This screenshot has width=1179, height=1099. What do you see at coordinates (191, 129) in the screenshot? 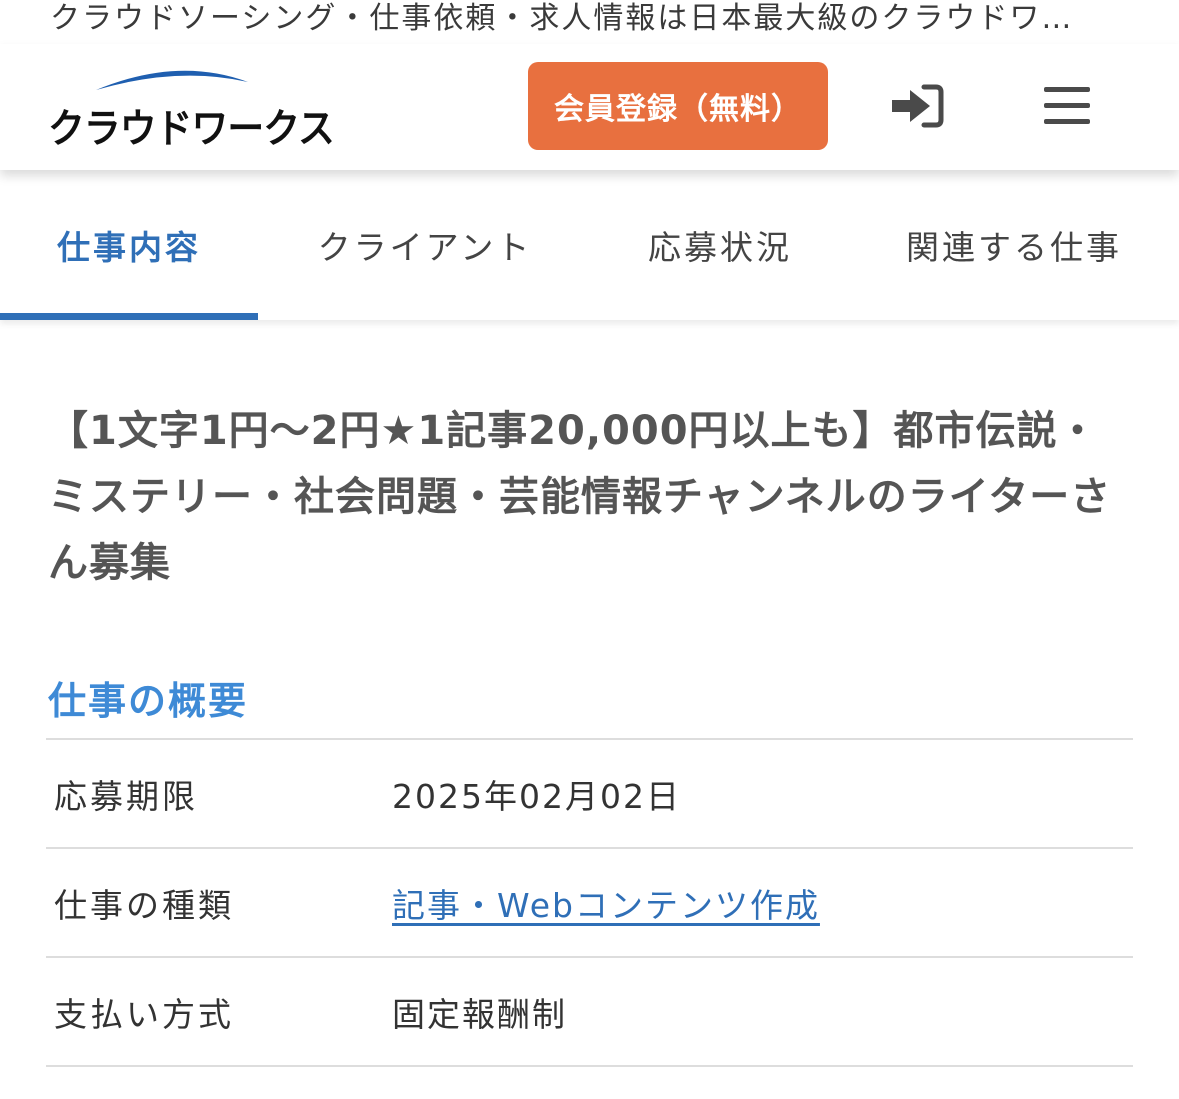
I see `logo-text: クラウドワークス` at bounding box center [191, 129].